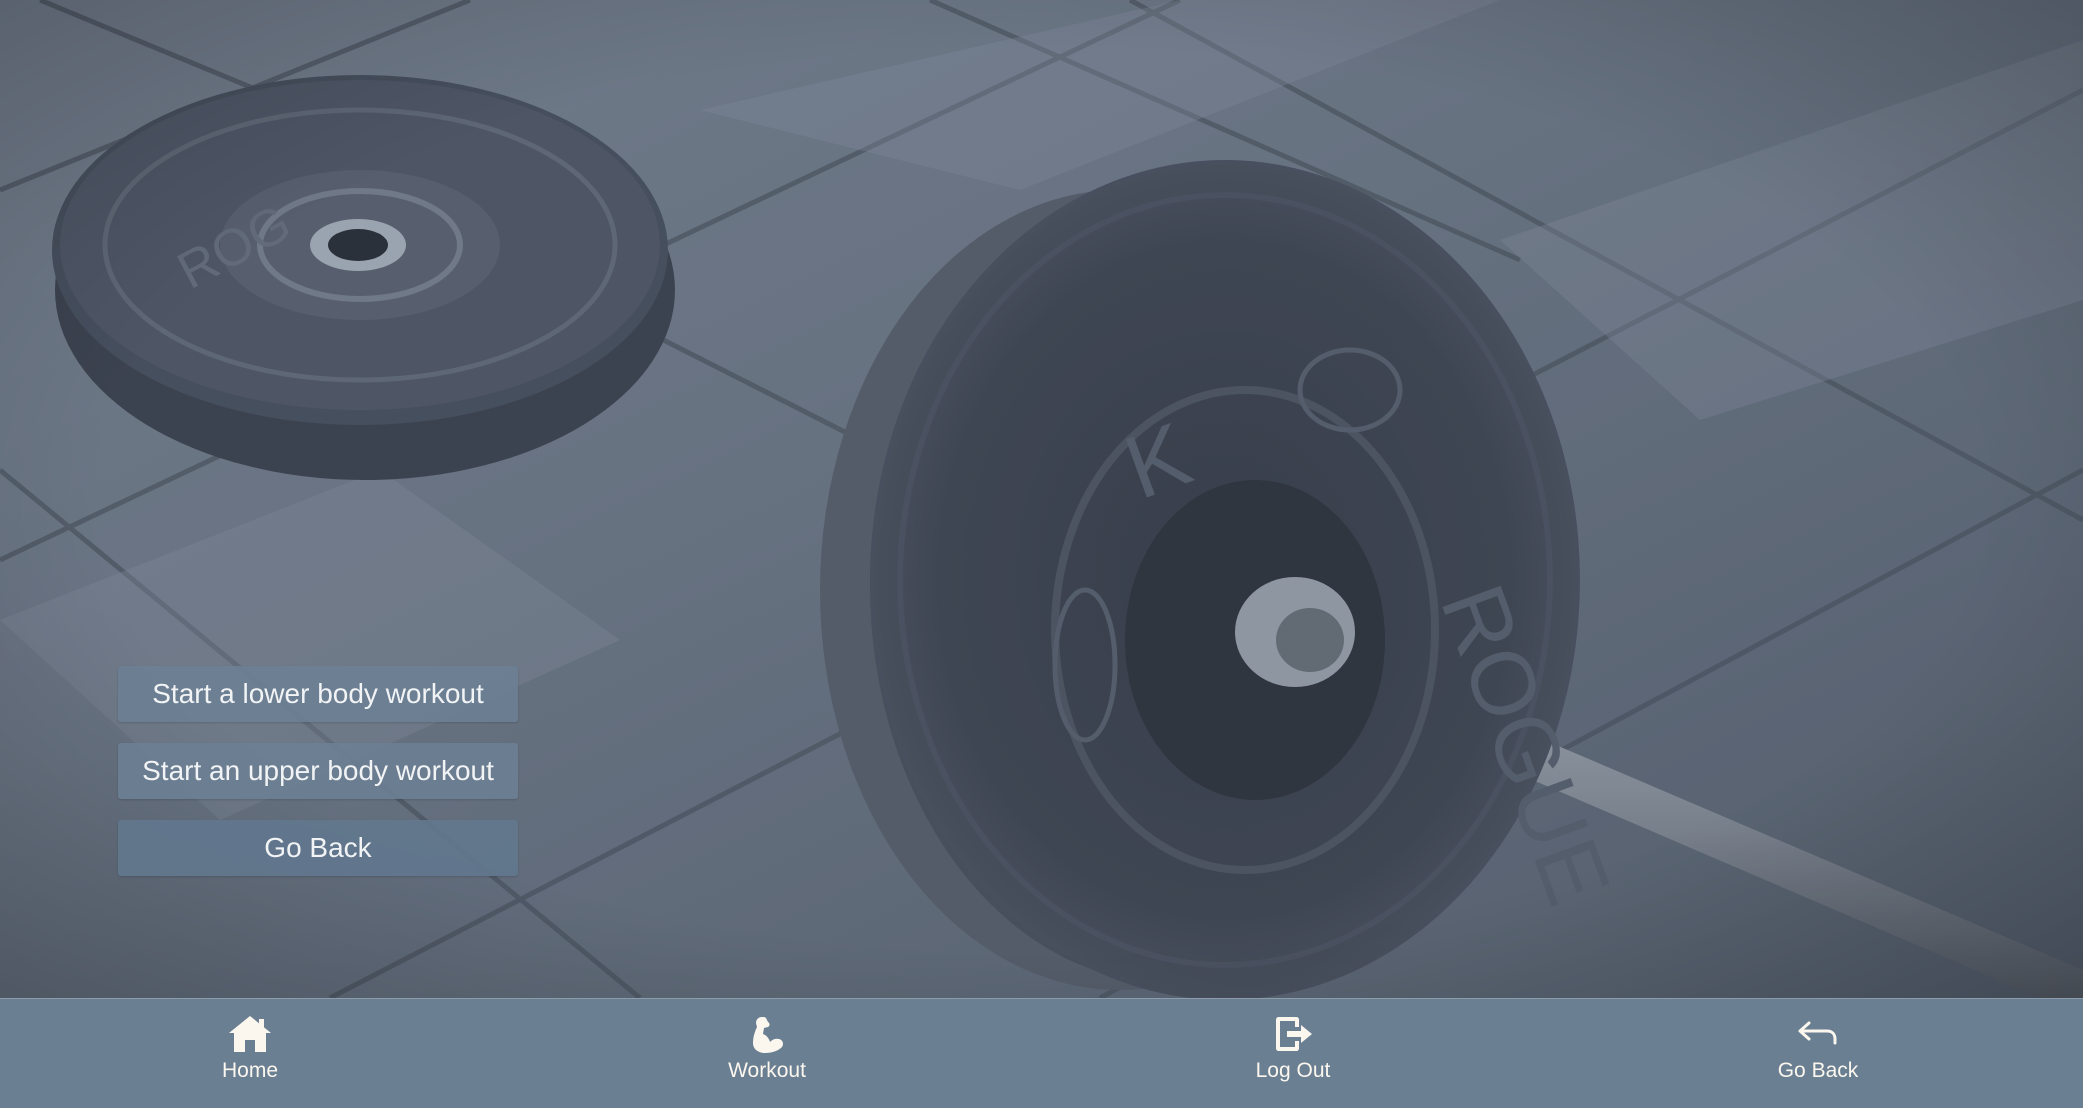  I want to click on nav-workout-label: Workout, so click(767, 1070).